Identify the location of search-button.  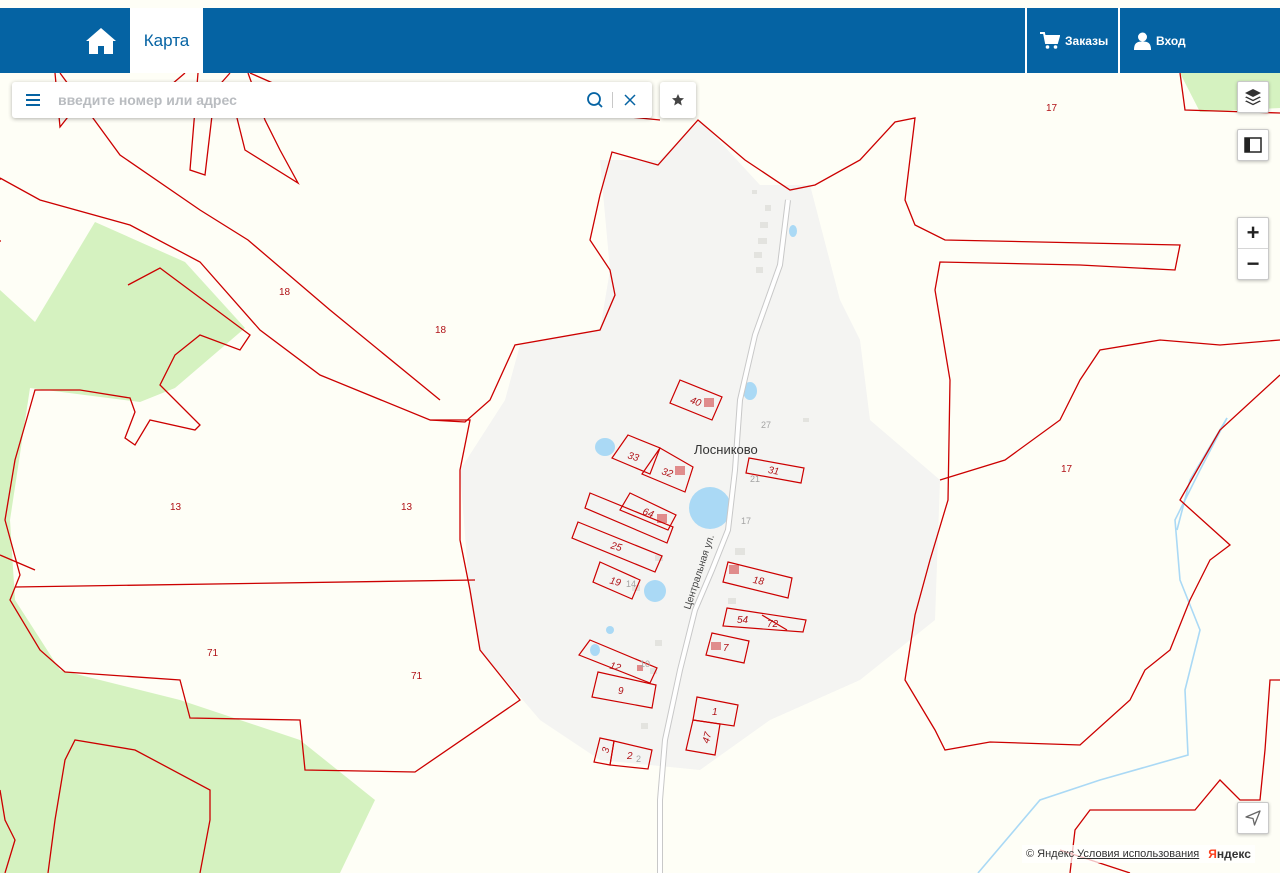
(595, 100).